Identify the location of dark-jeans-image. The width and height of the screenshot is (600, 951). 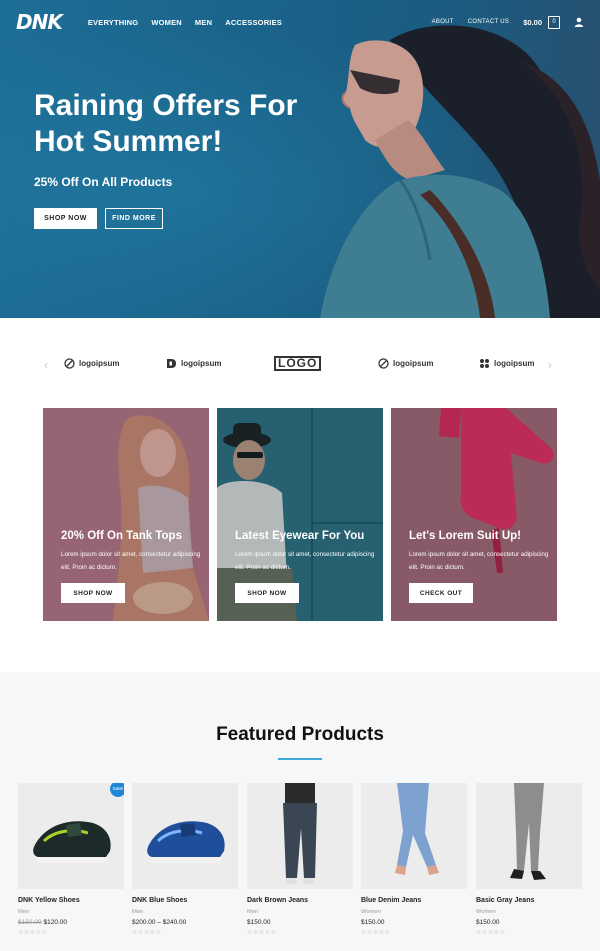
(300, 833).